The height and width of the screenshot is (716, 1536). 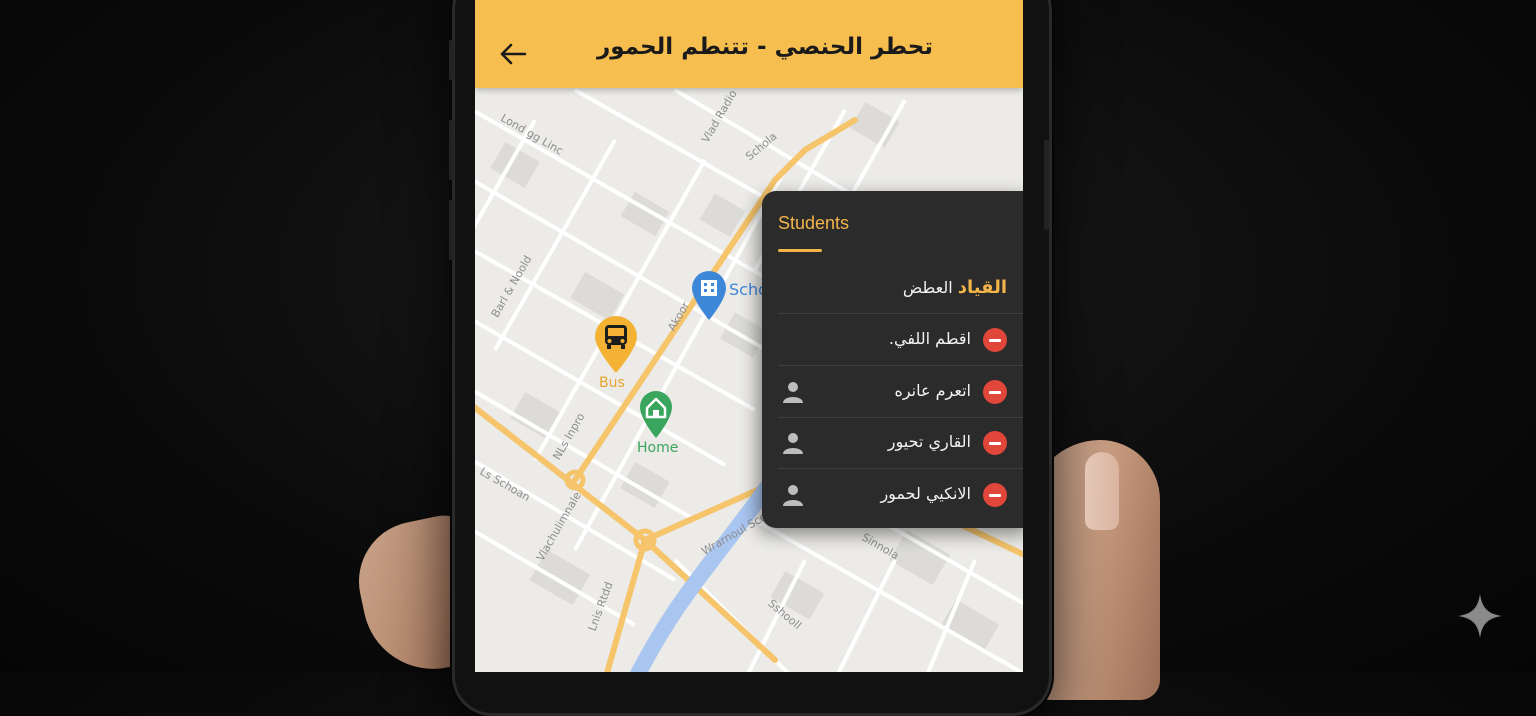 I want to click on student-name: القاري تحيور, so click(x=929, y=441).